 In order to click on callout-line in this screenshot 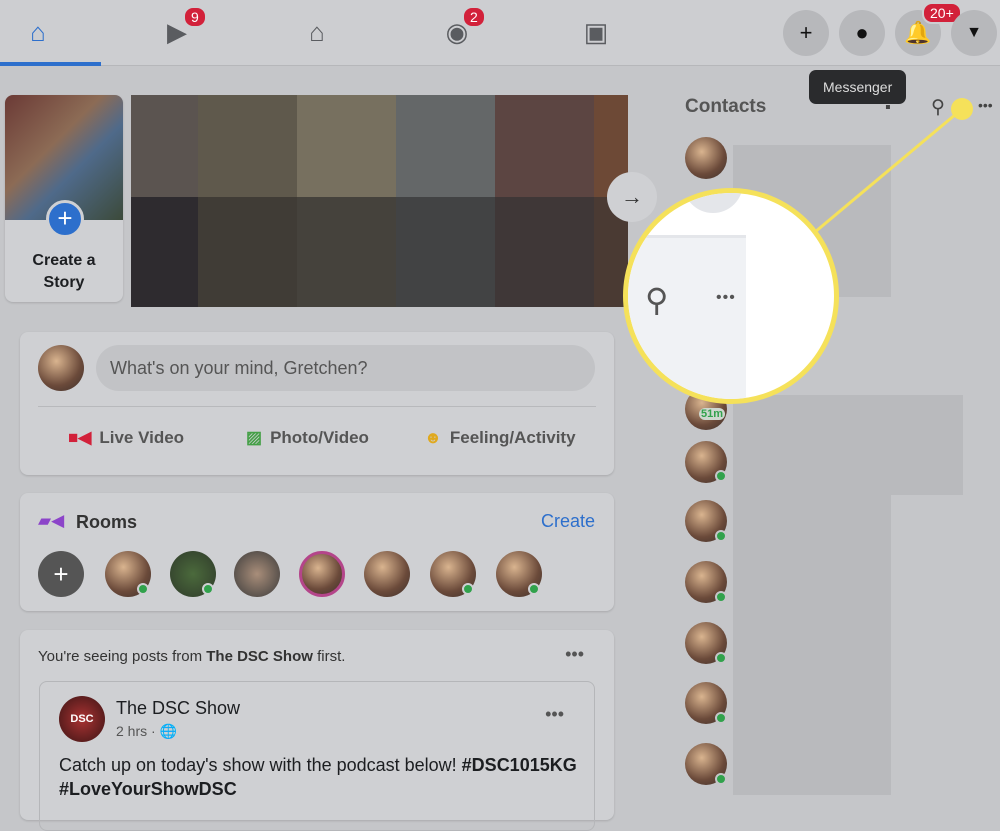, I will do `click(893, 166)`.